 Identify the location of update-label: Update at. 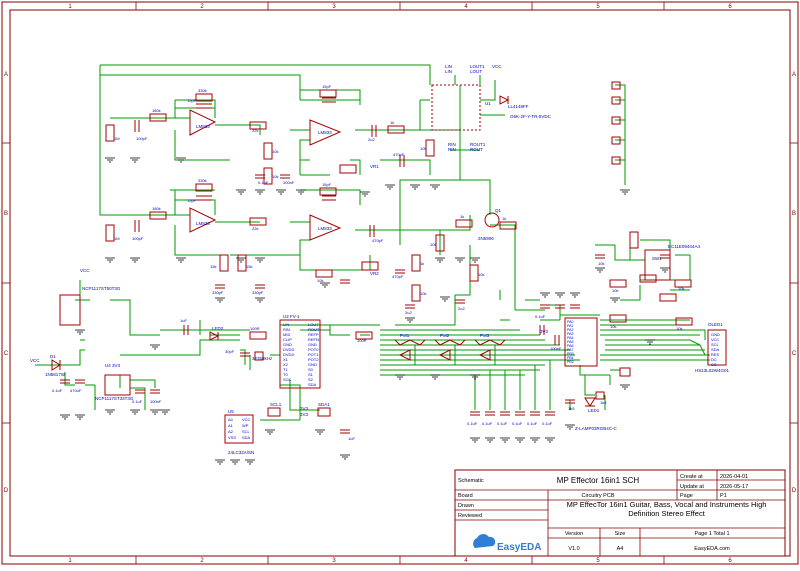
(692, 487).